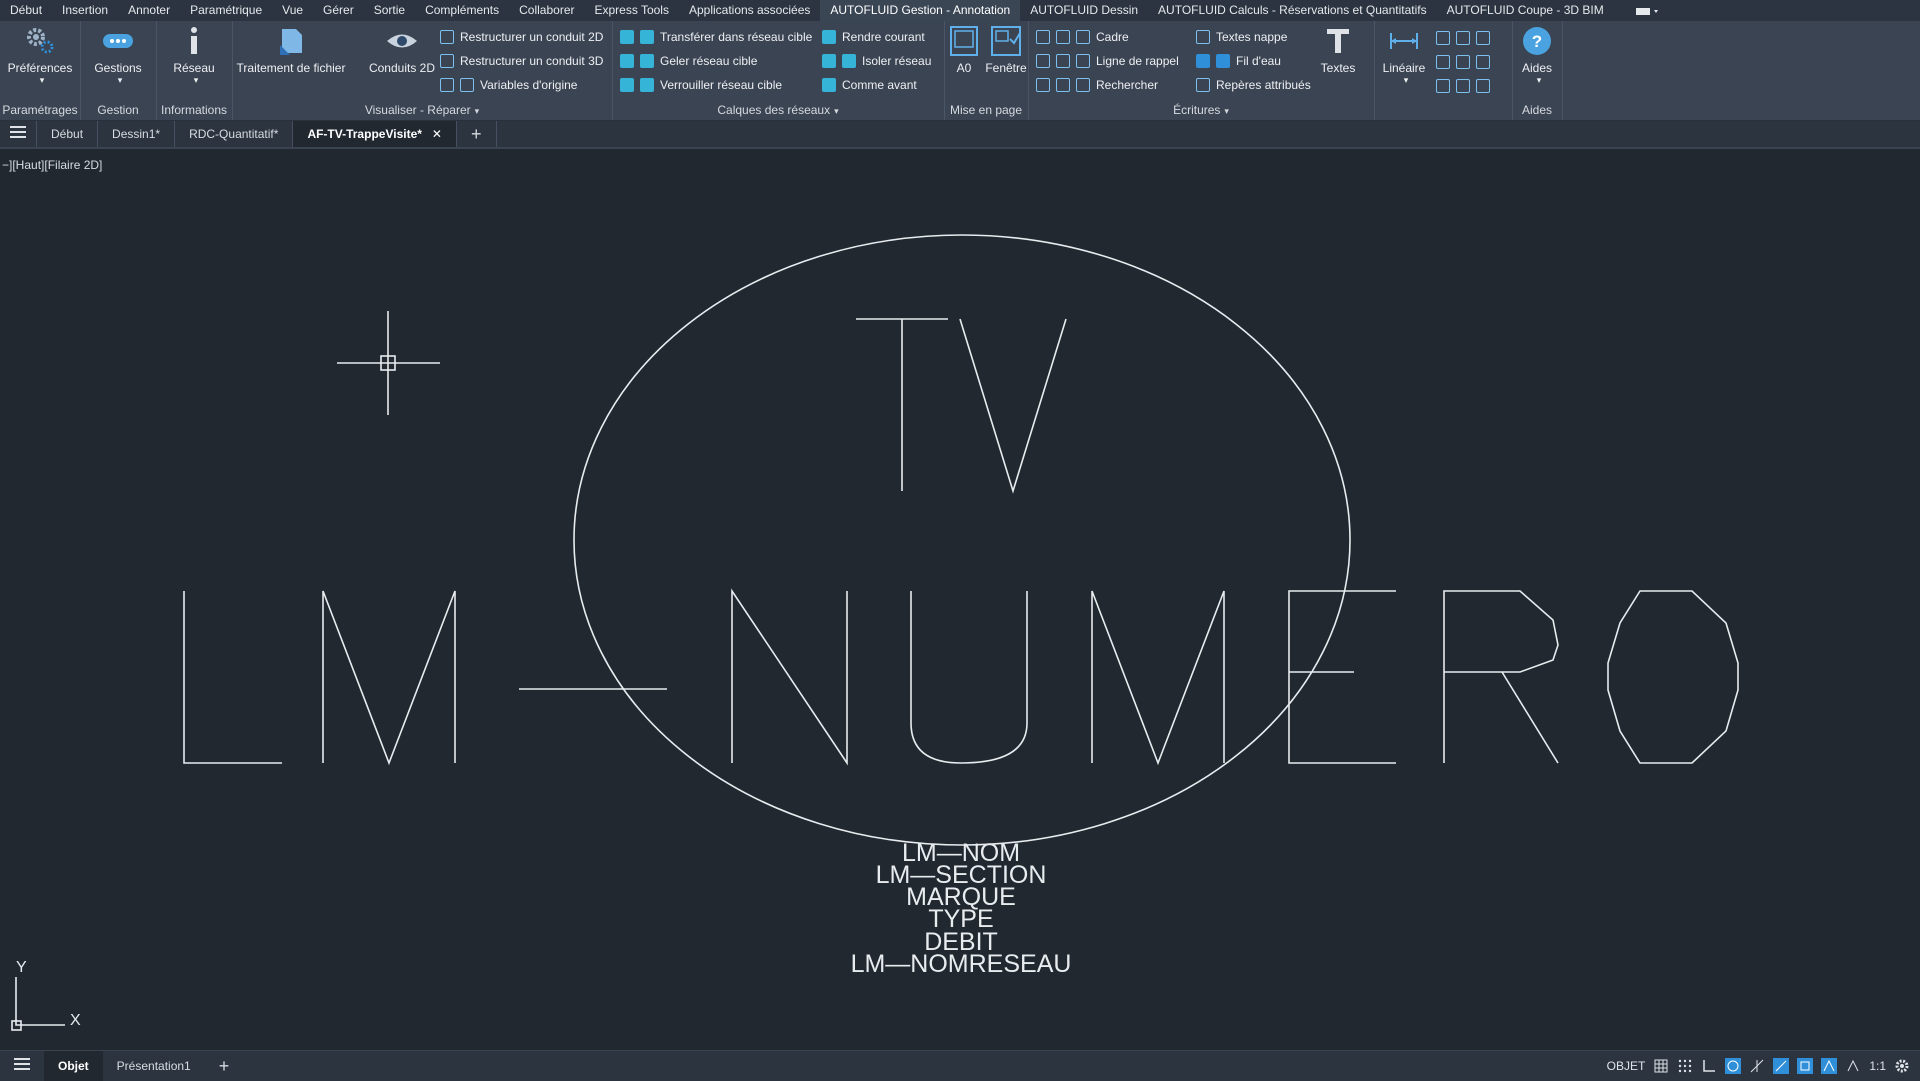 The image size is (1920, 1081). What do you see at coordinates (920, 10) in the screenshot?
I see `tab-autofluid-gestion: AUTOFLUID Gestion - Annotation` at bounding box center [920, 10].